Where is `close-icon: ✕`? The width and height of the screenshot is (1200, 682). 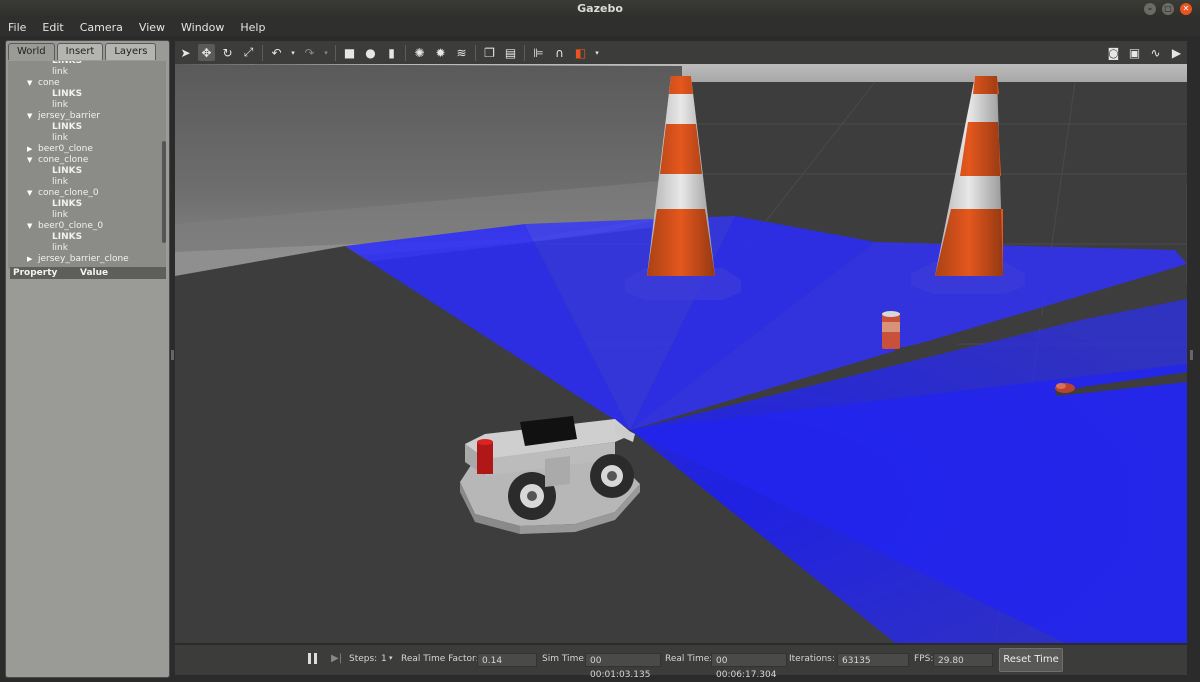
close-icon: ✕ is located at coordinates (1186, 9).